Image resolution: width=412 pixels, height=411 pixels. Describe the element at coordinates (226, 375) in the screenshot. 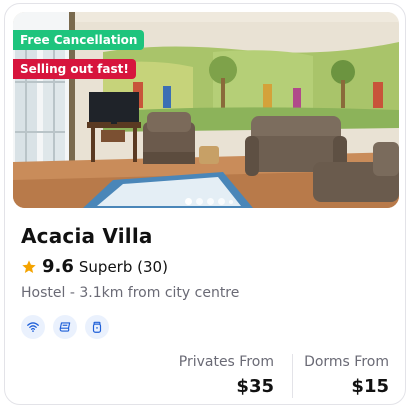

I see `privates-price: Privates From $35` at that location.